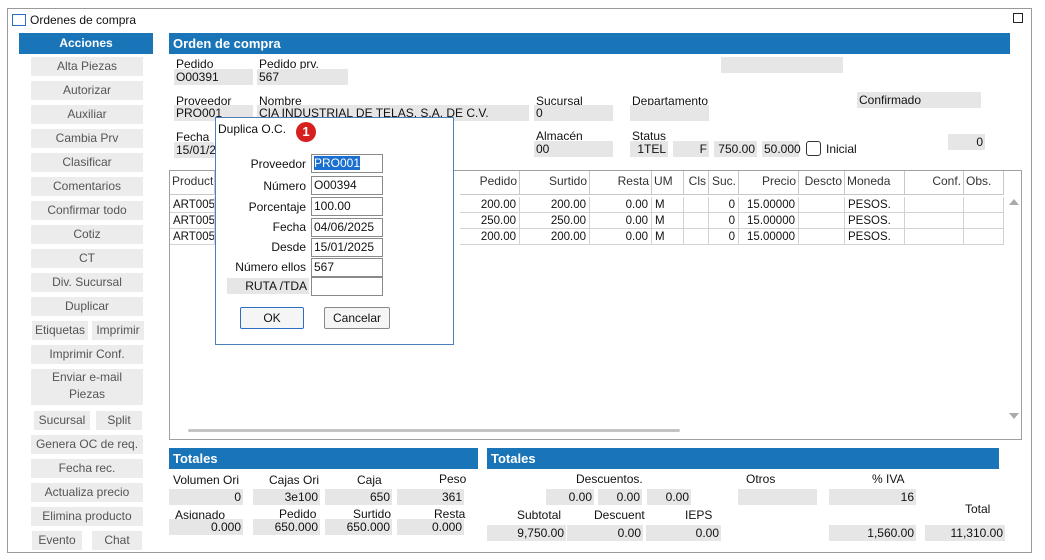 The width and height of the screenshot is (1045, 560). Describe the element at coordinates (555, 183) in the screenshot. I see `grid-header-surtido: Surtido` at that location.